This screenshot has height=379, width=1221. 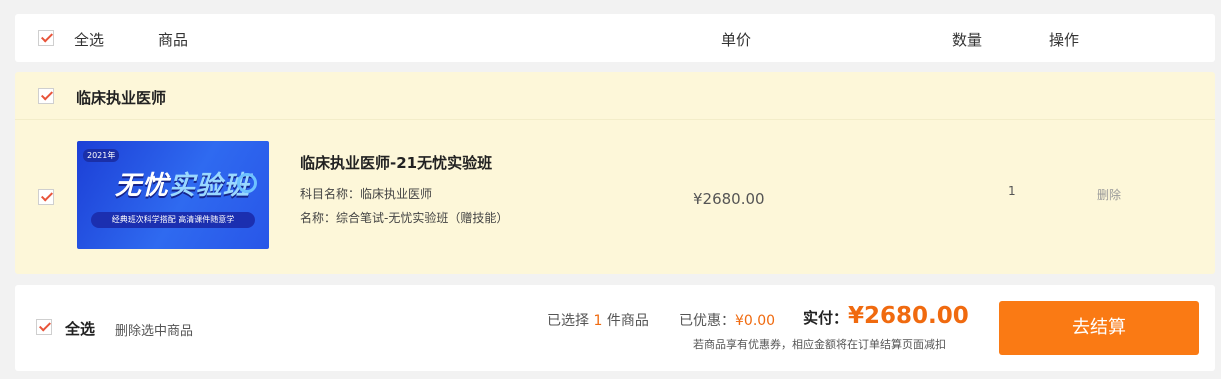 I want to click on group-header: 临床执业医师, so click(x=615, y=96).